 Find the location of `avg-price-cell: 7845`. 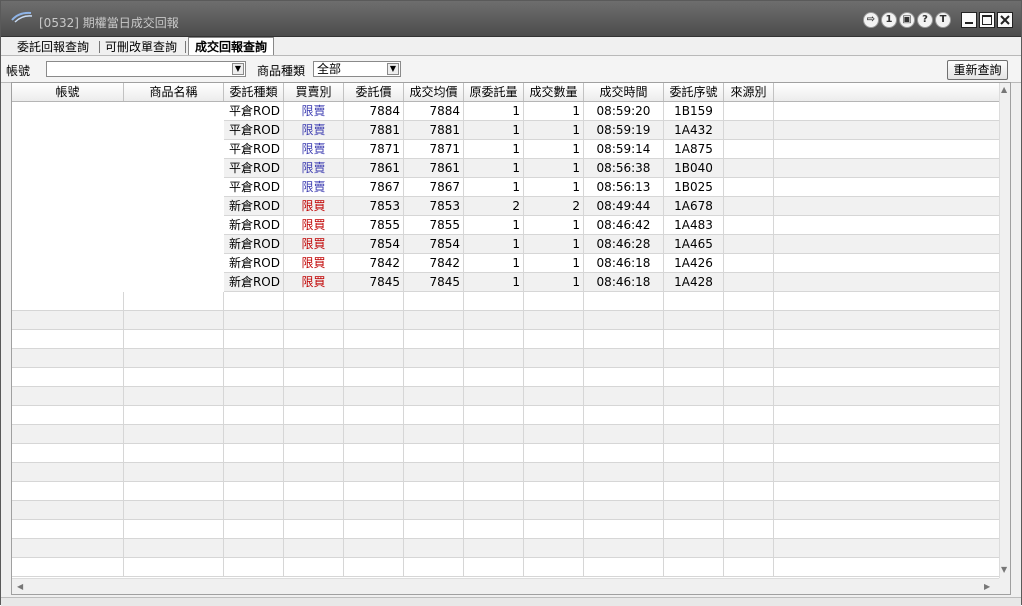

avg-price-cell: 7845 is located at coordinates (434, 282).